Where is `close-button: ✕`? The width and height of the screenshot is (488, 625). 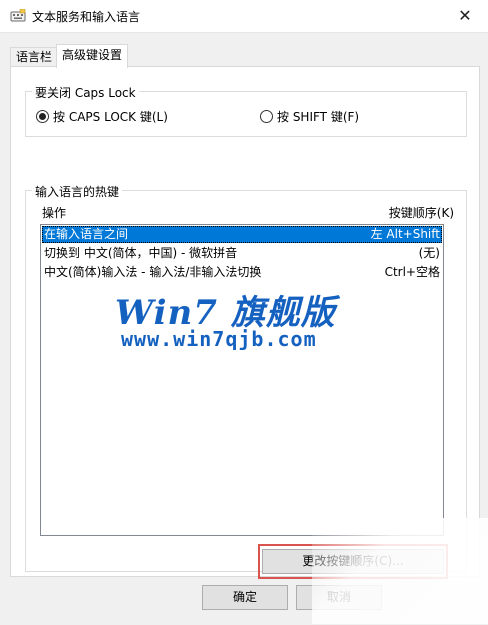
close-button: ✕ is located at coordinates (465, 16).